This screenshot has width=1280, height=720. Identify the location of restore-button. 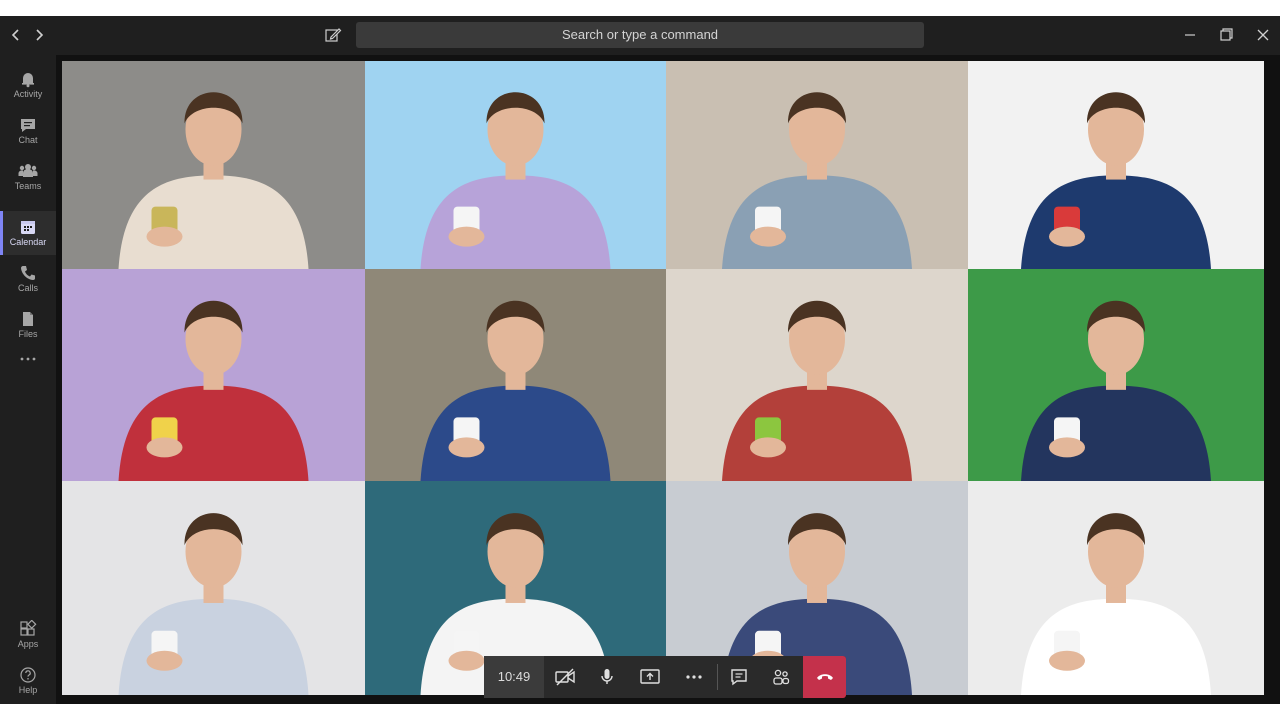
(1226, 35).